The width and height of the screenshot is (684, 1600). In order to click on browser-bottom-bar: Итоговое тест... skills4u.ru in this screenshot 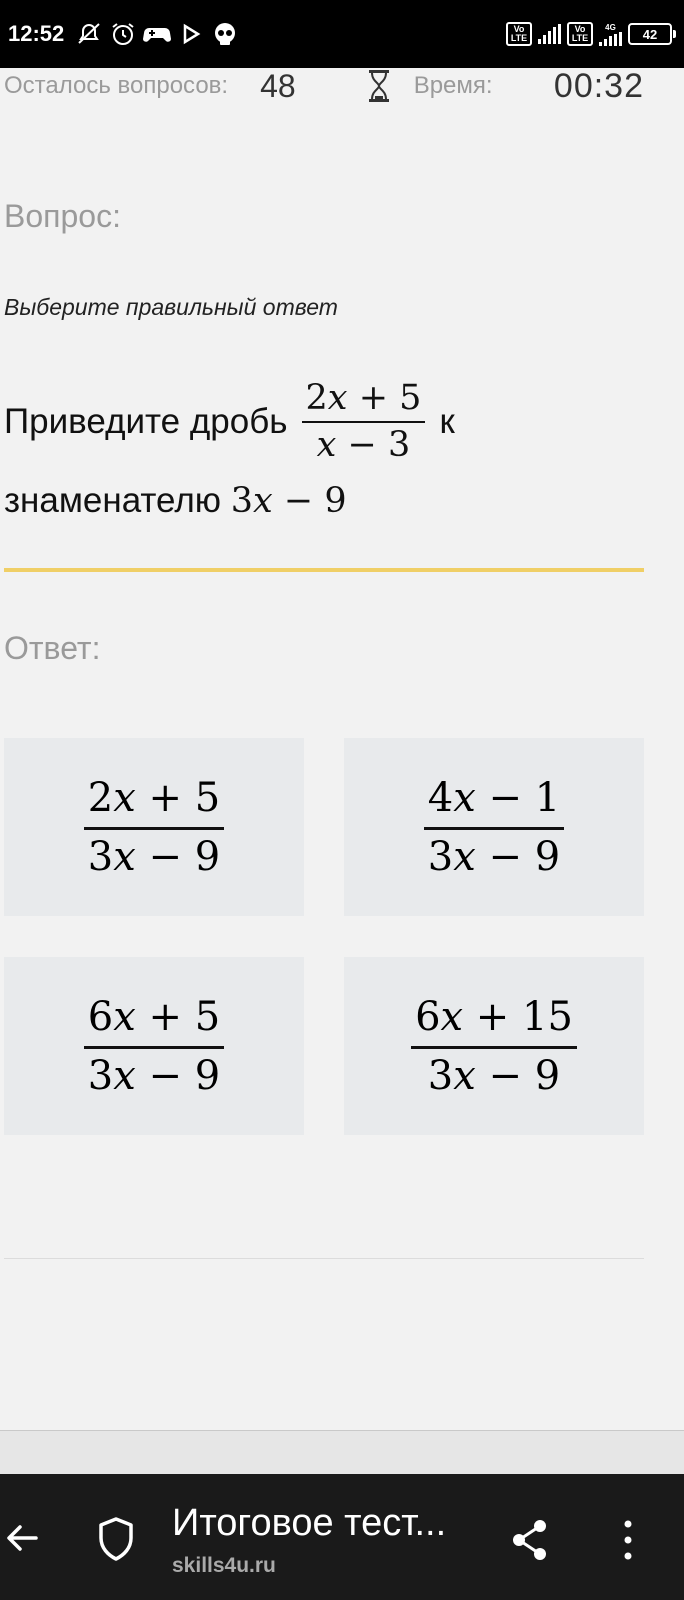, I will do `click(342, 1537)`.